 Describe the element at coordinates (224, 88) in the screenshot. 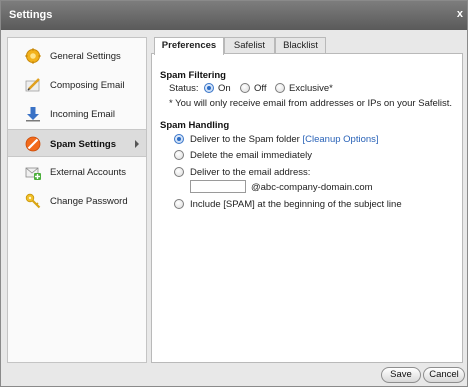

I see `status-on-label: On` at that location.